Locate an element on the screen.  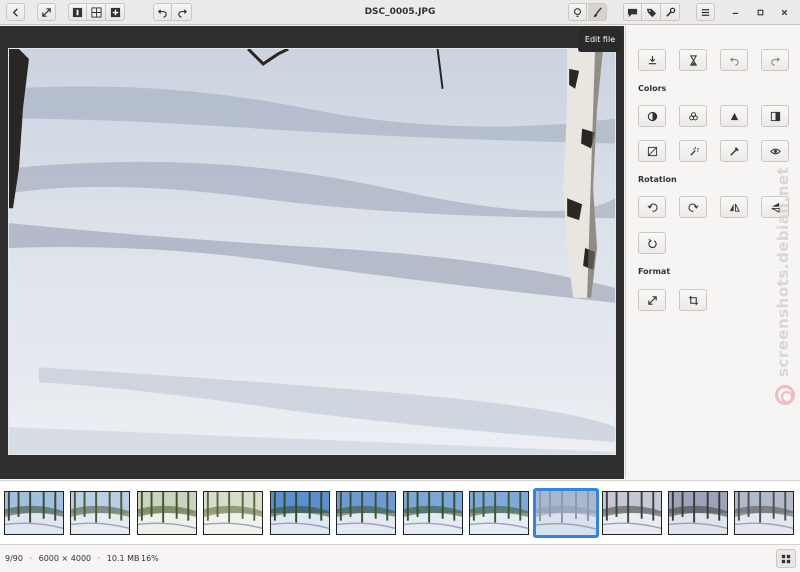
sharpen-button is located at coordinates (734, 116).